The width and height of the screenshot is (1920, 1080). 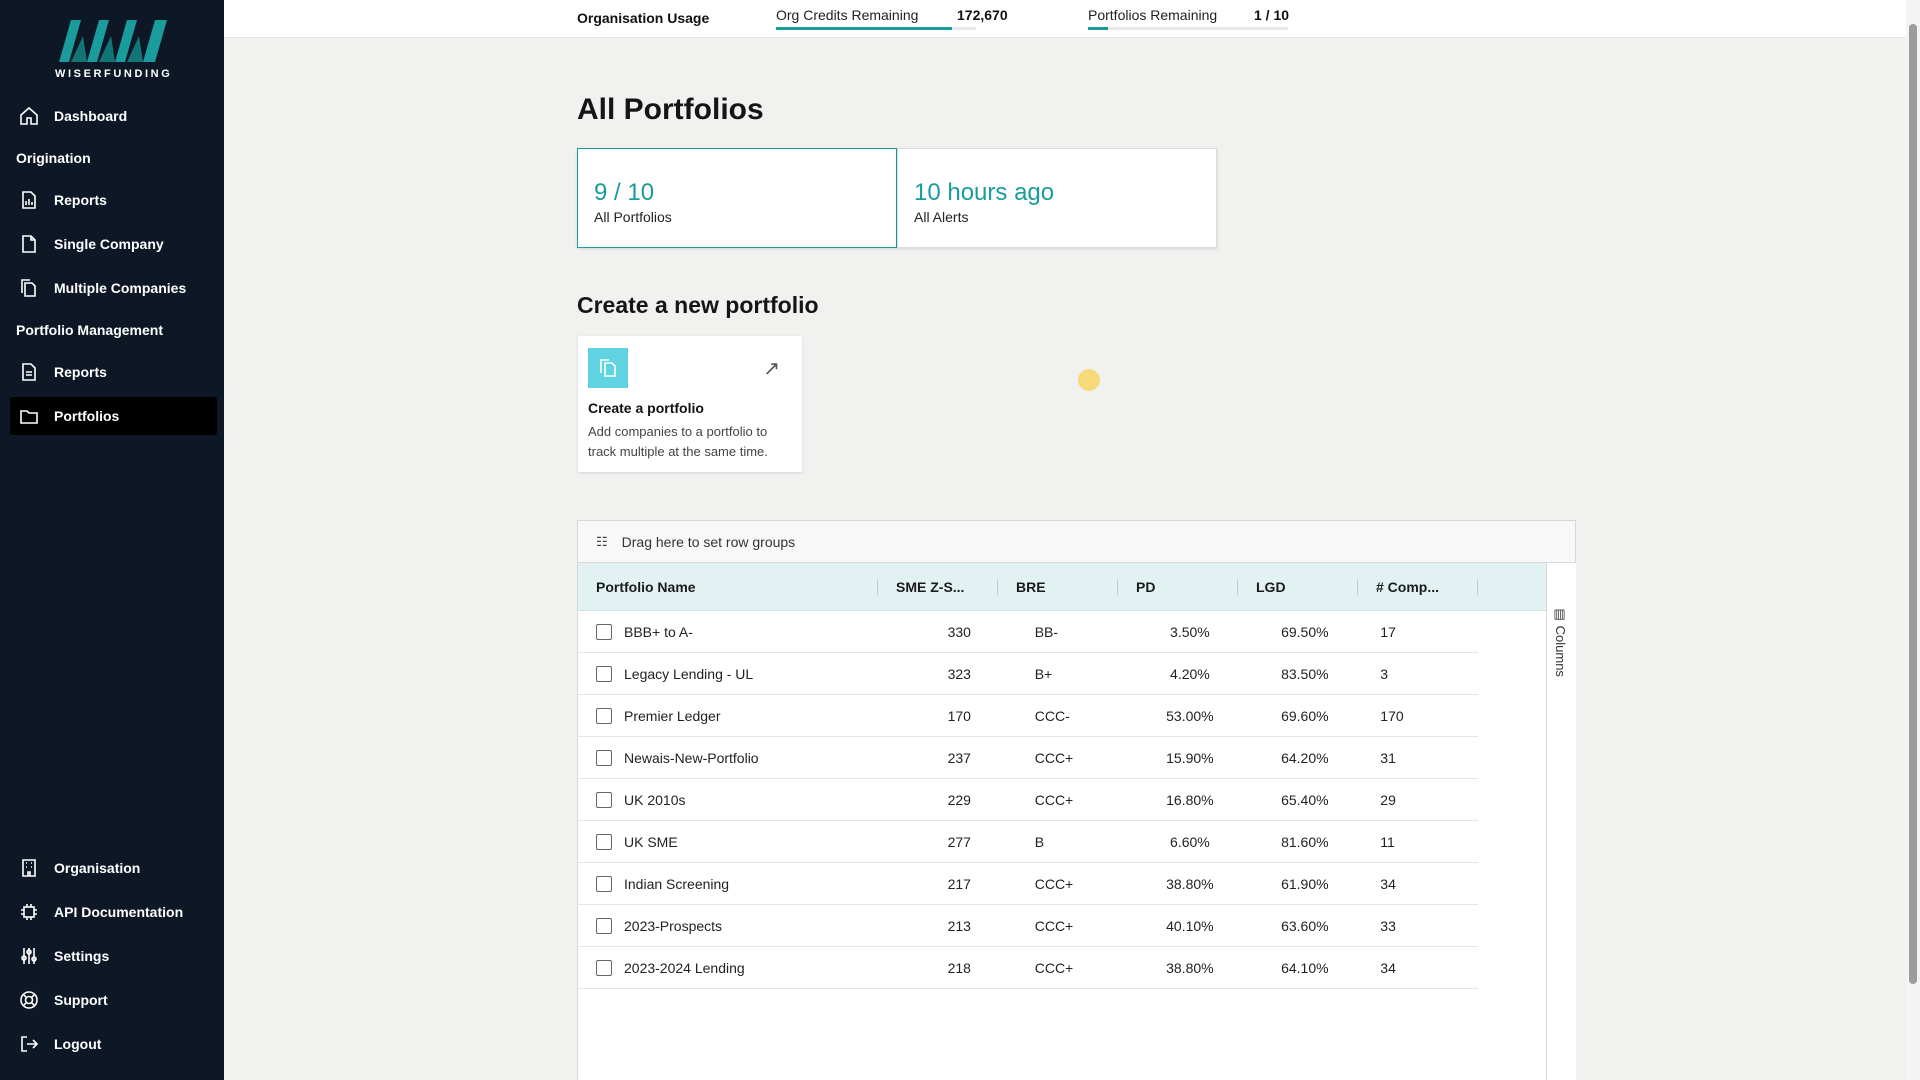 I want to click on sidebar-item-support: Support, so click(x=113, y=1000).